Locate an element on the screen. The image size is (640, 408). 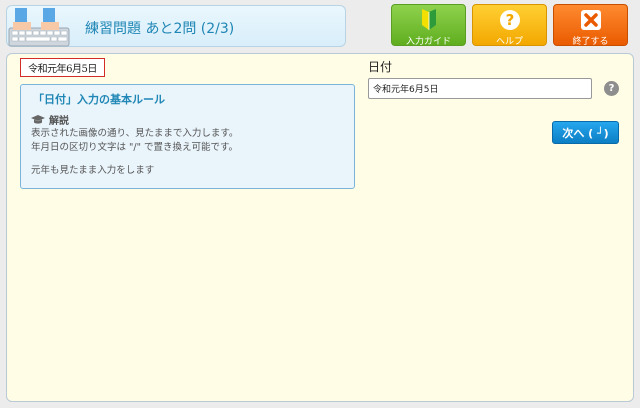
exit-button: 終了する is located at coordinates (590, 25).